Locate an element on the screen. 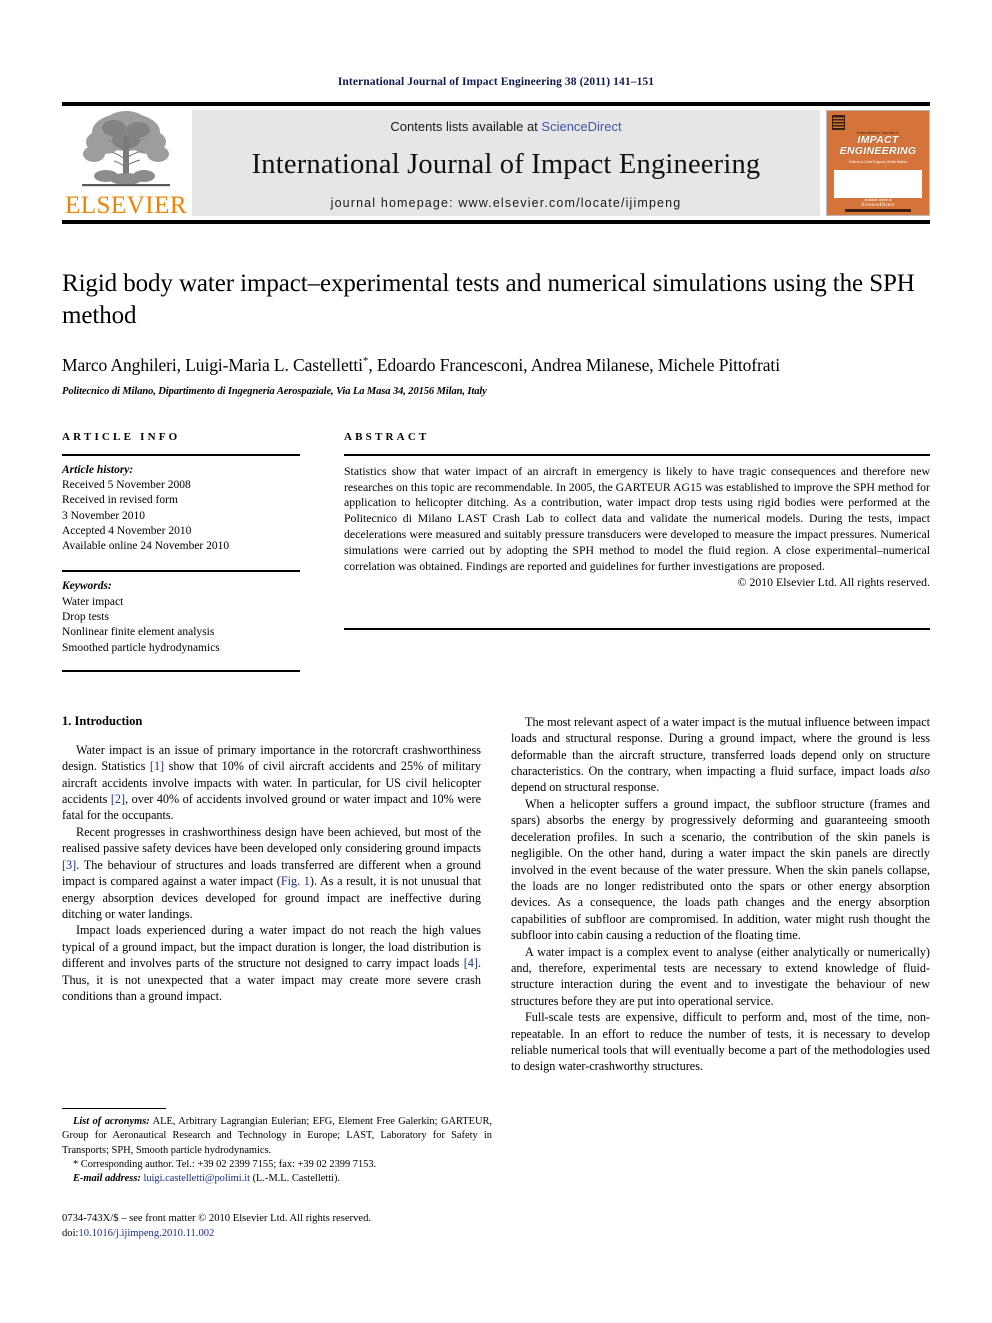 This screenshot has height=1323, width=992. footnote-email-label: E-mail address: is located at coordinates (107, 1178).